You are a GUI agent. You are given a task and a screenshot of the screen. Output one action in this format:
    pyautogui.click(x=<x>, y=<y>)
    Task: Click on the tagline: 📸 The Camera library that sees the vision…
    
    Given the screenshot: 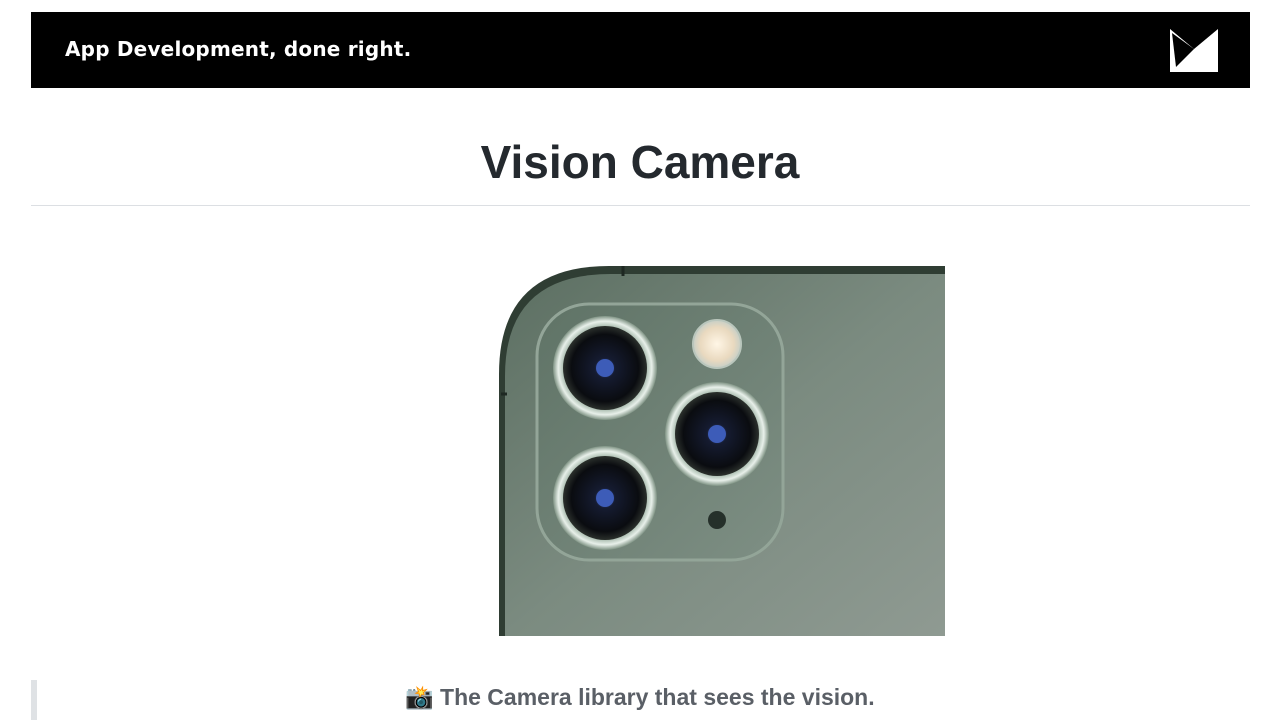 What is the action you would take?
    pyautogui.click(x=640, y=697)
    